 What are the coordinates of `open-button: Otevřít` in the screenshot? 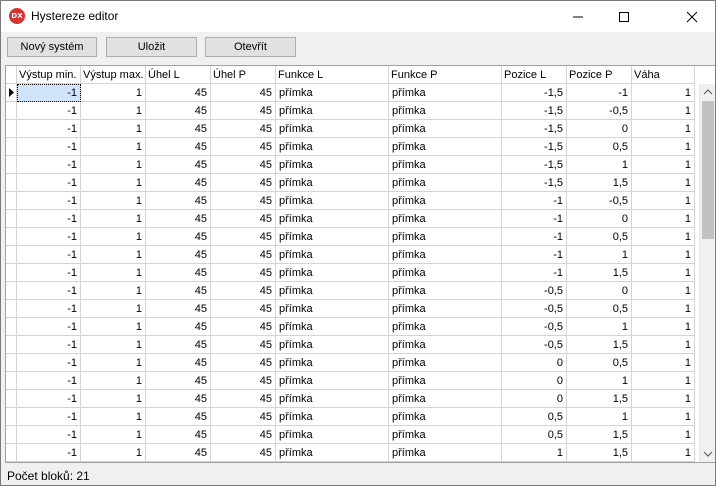 It's located at (250, 47).